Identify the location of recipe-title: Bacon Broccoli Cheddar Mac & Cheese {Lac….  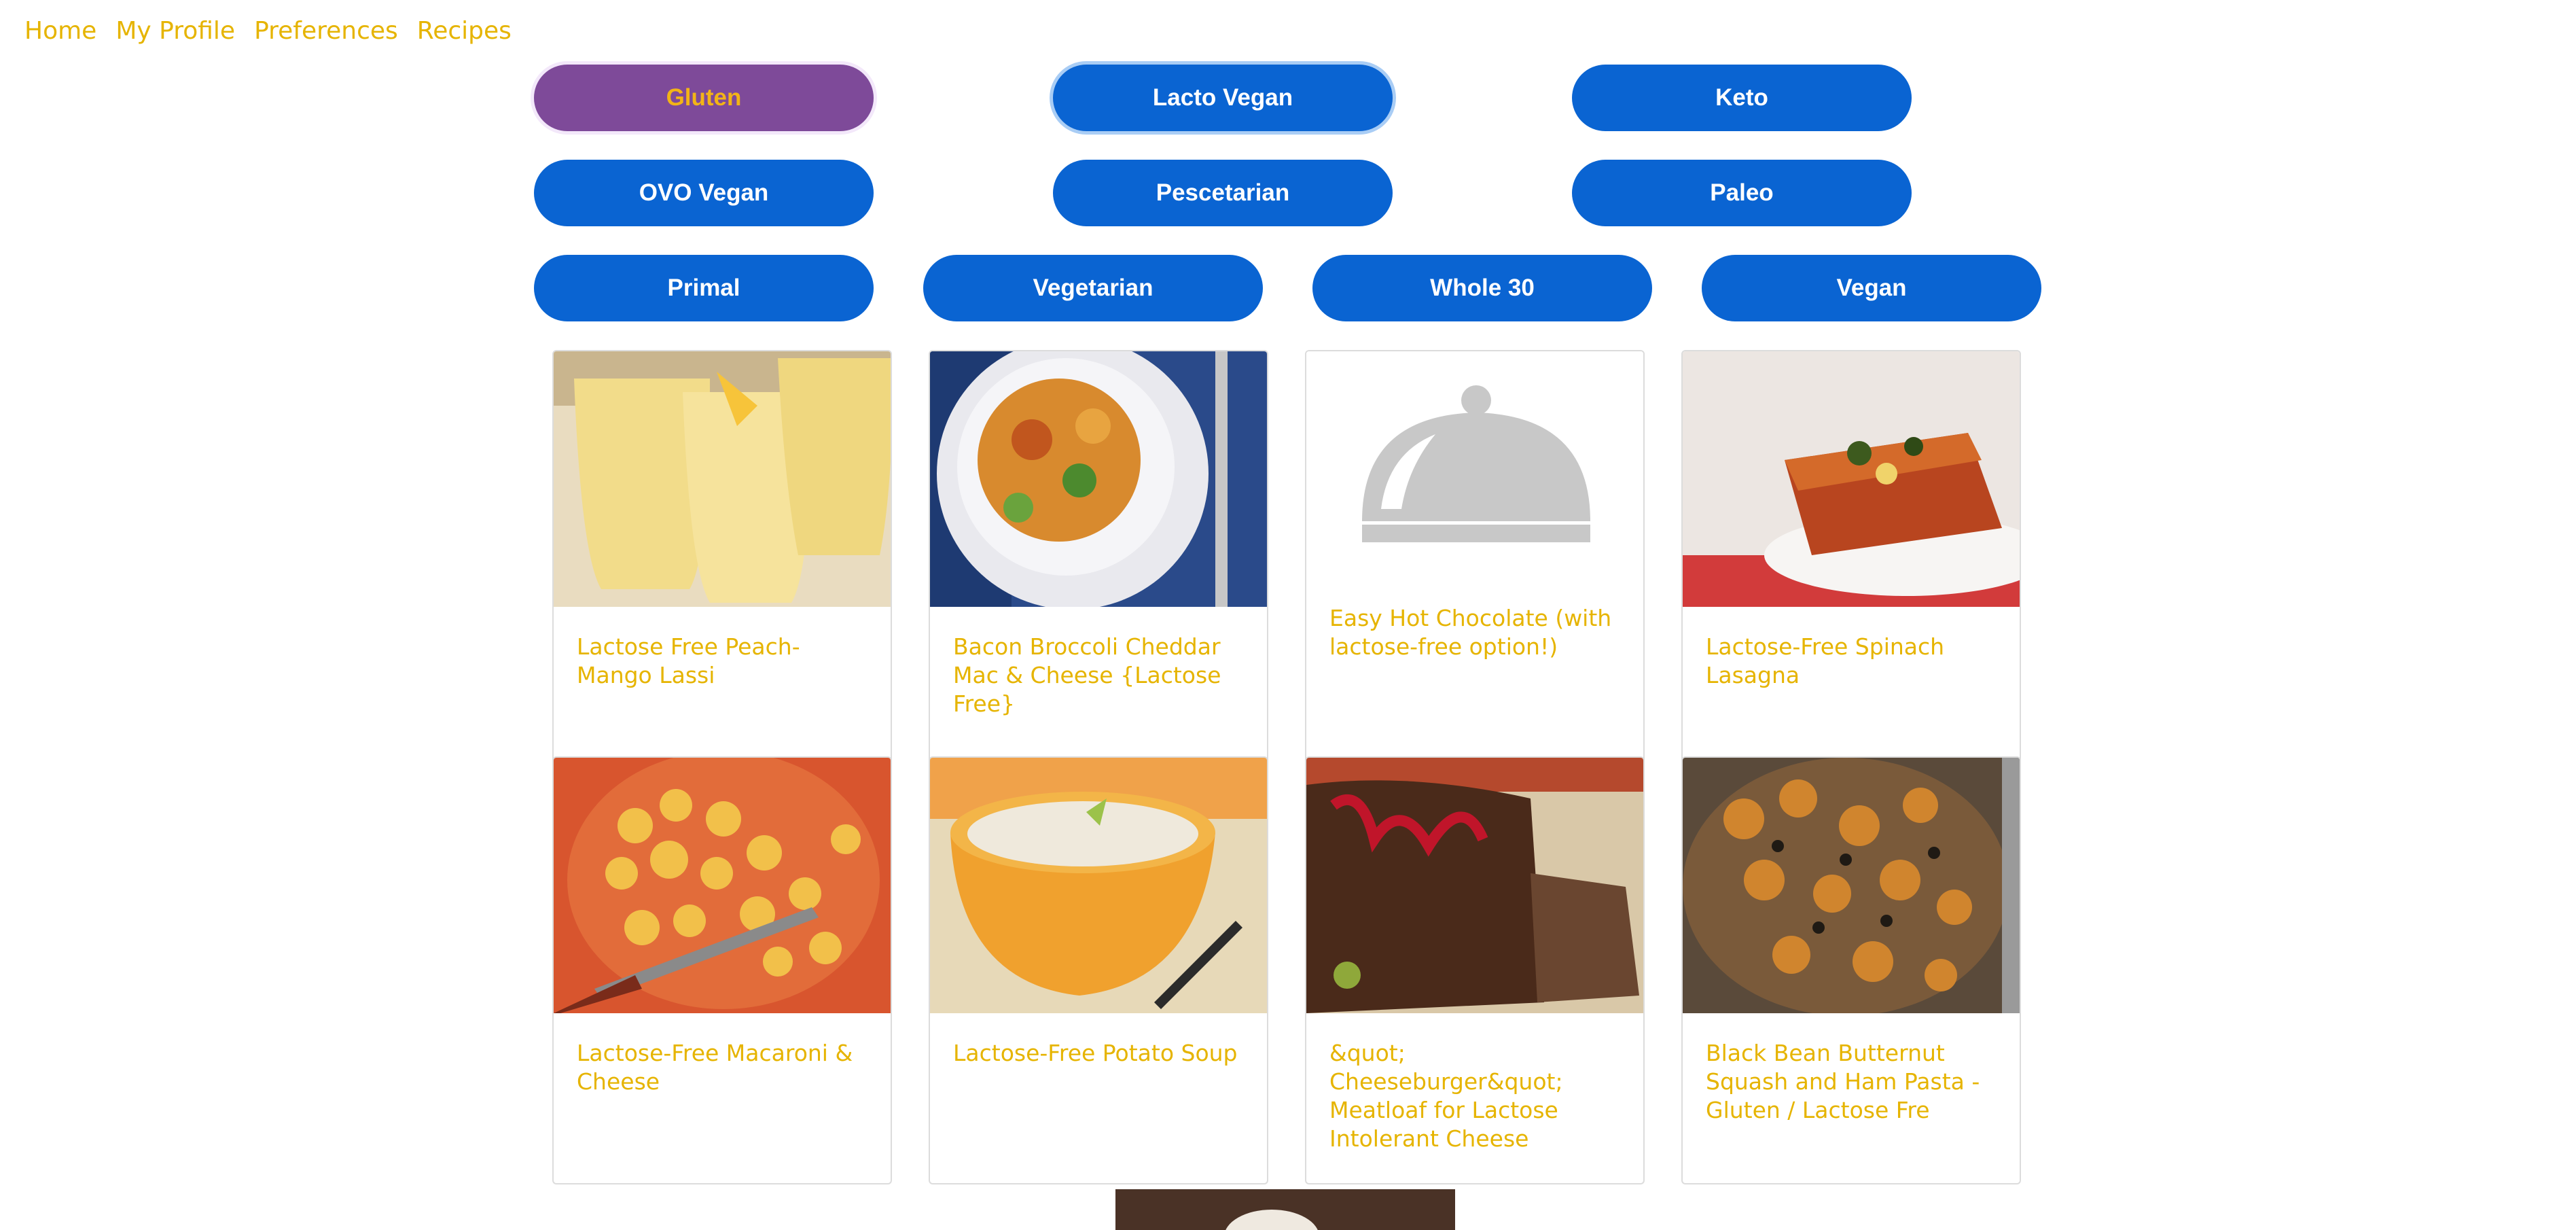
(1100, 675).